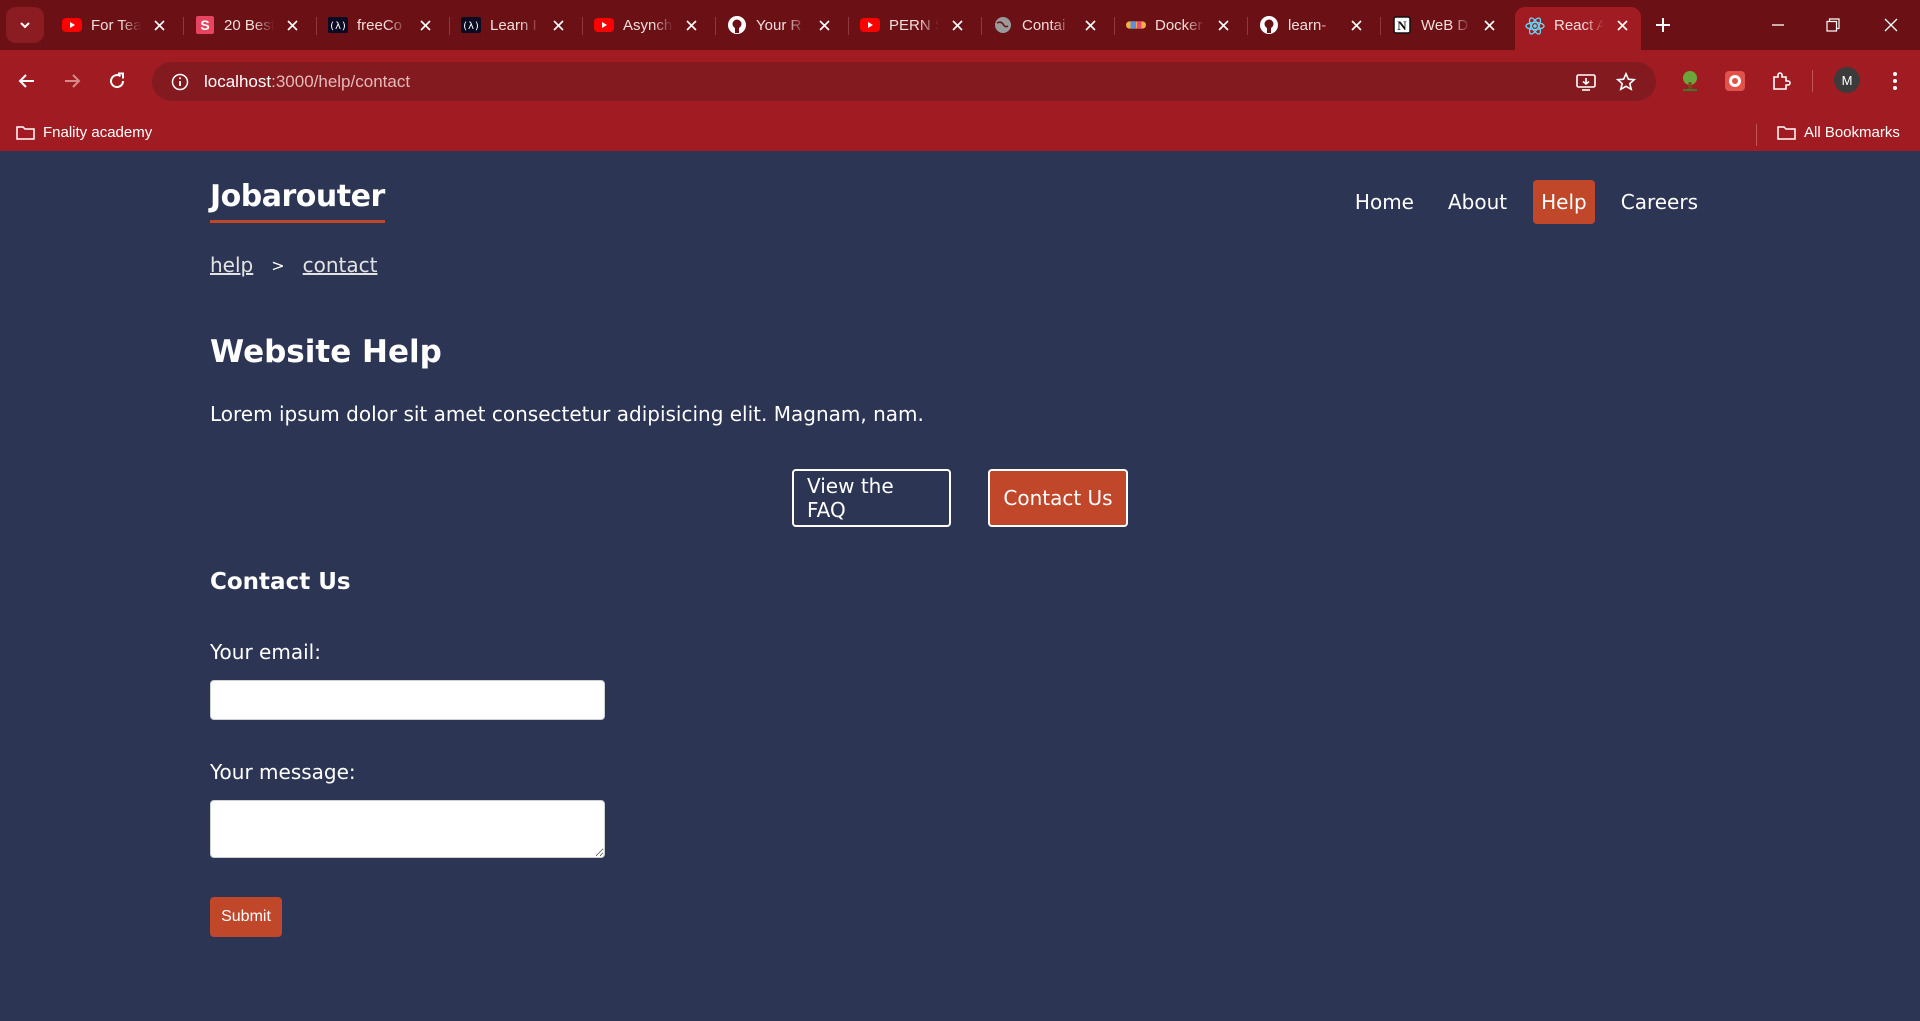  I want to click on tab-title: Learn I, so click(513, 25).